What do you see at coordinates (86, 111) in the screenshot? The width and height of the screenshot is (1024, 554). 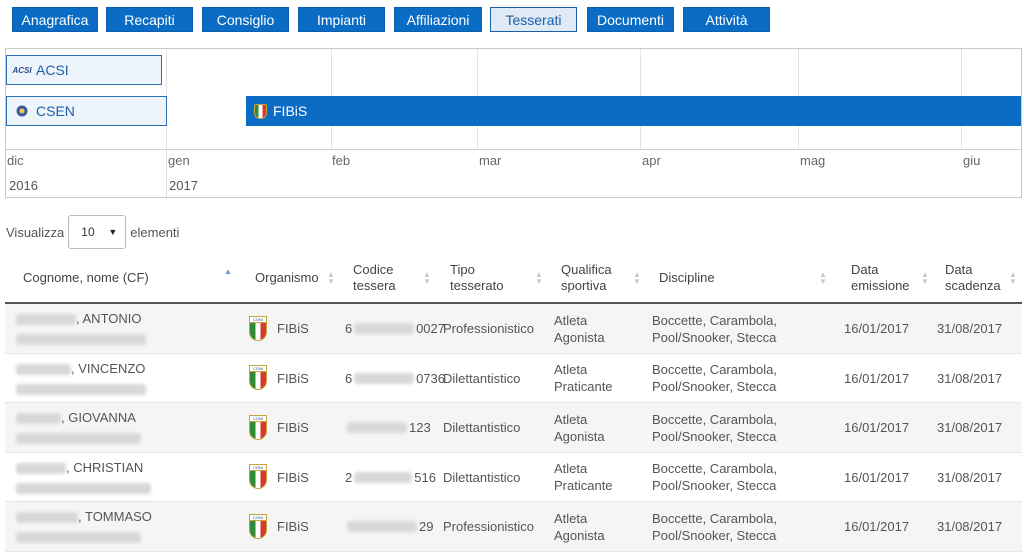 I see `timeline-org-csen: CSEN` at bounding box center [86, 111].